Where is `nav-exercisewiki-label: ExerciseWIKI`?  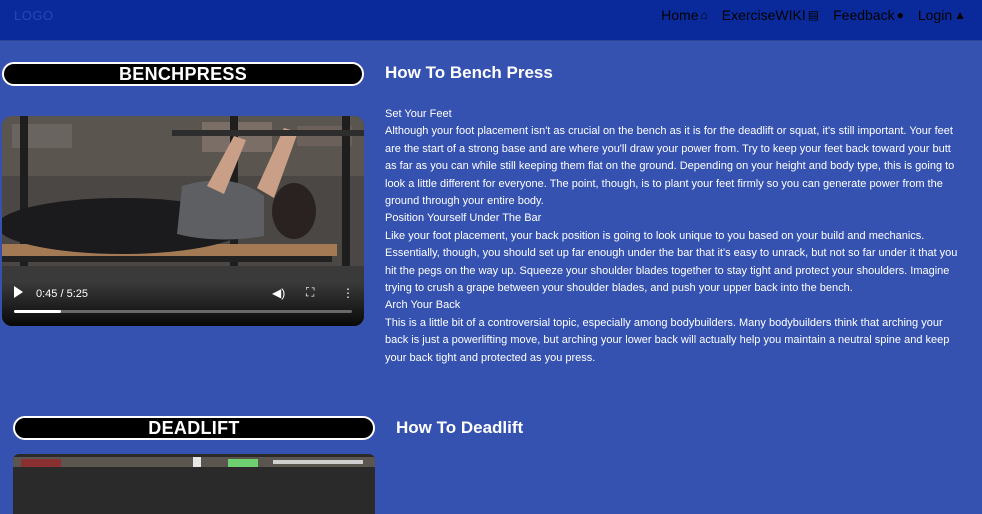 nav-exercisewiki-label: ExerciseWIKI is located at coordinates (763, 15).